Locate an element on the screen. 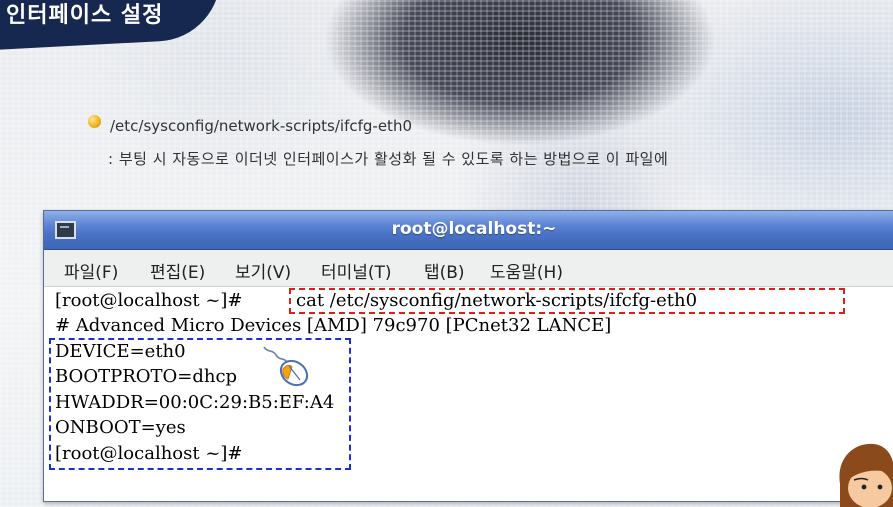 The width and height of the screenshot is (893, 507). bullet-icon is located at coordinates (94, 121).